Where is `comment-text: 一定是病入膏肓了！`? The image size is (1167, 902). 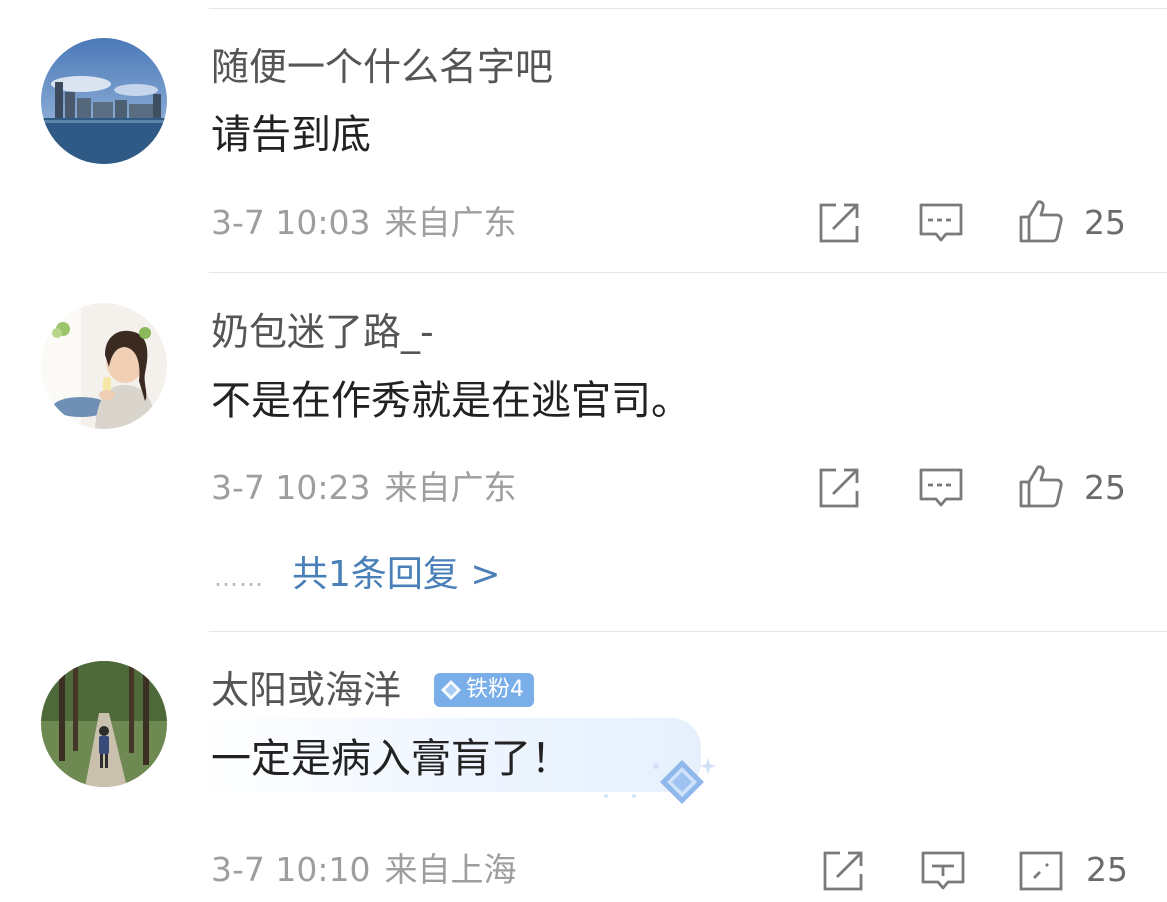
comment-text: 一定是病入膏肓了！ is located at coordinates (391, 759).